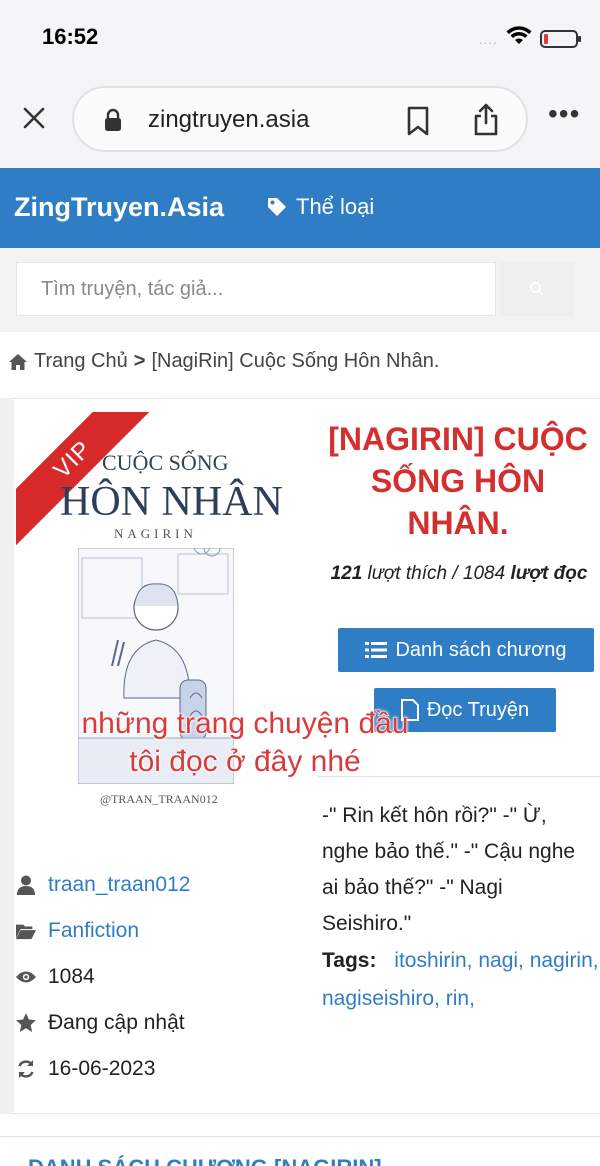 The width and height of the screenshot is (600, 1166). I want to click on info-updated: 16-06-2023, so click(161, 1069).